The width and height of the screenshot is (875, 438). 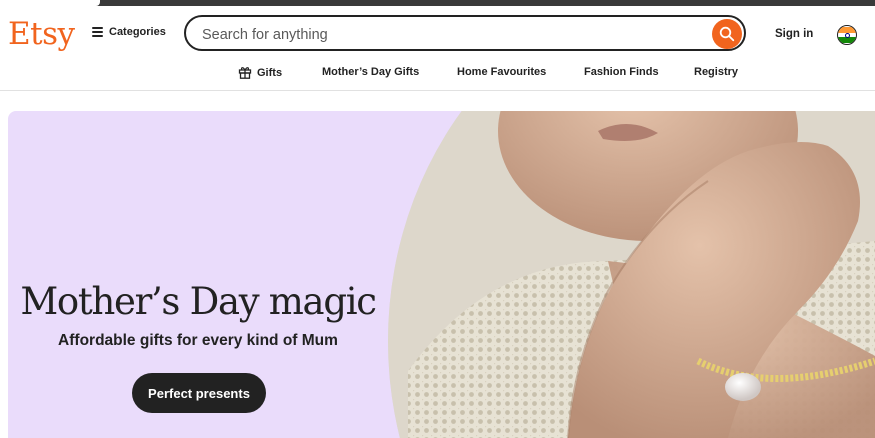 What do you see at coordinates (137, 32) in the screenshot?
I see `categories-label: Categories` at bounding box center [137, 32].